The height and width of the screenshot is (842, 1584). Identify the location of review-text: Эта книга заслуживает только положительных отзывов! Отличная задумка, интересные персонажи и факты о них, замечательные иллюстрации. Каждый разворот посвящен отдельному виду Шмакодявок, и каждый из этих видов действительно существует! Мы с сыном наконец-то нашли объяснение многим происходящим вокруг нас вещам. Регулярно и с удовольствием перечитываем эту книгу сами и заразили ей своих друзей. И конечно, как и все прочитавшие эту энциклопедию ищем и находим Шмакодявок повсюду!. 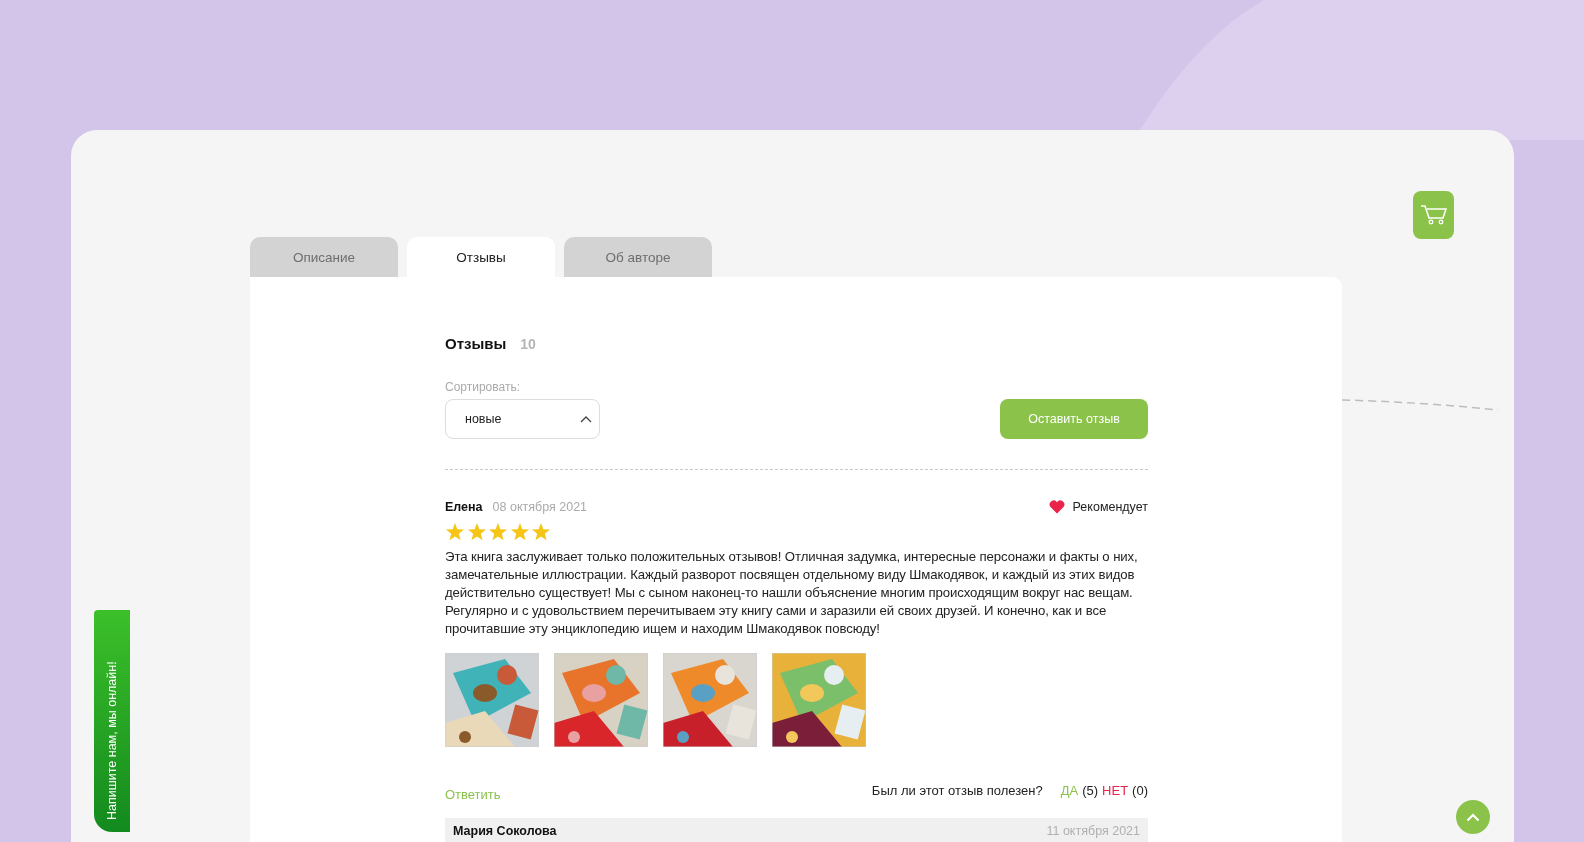
(792, 593).